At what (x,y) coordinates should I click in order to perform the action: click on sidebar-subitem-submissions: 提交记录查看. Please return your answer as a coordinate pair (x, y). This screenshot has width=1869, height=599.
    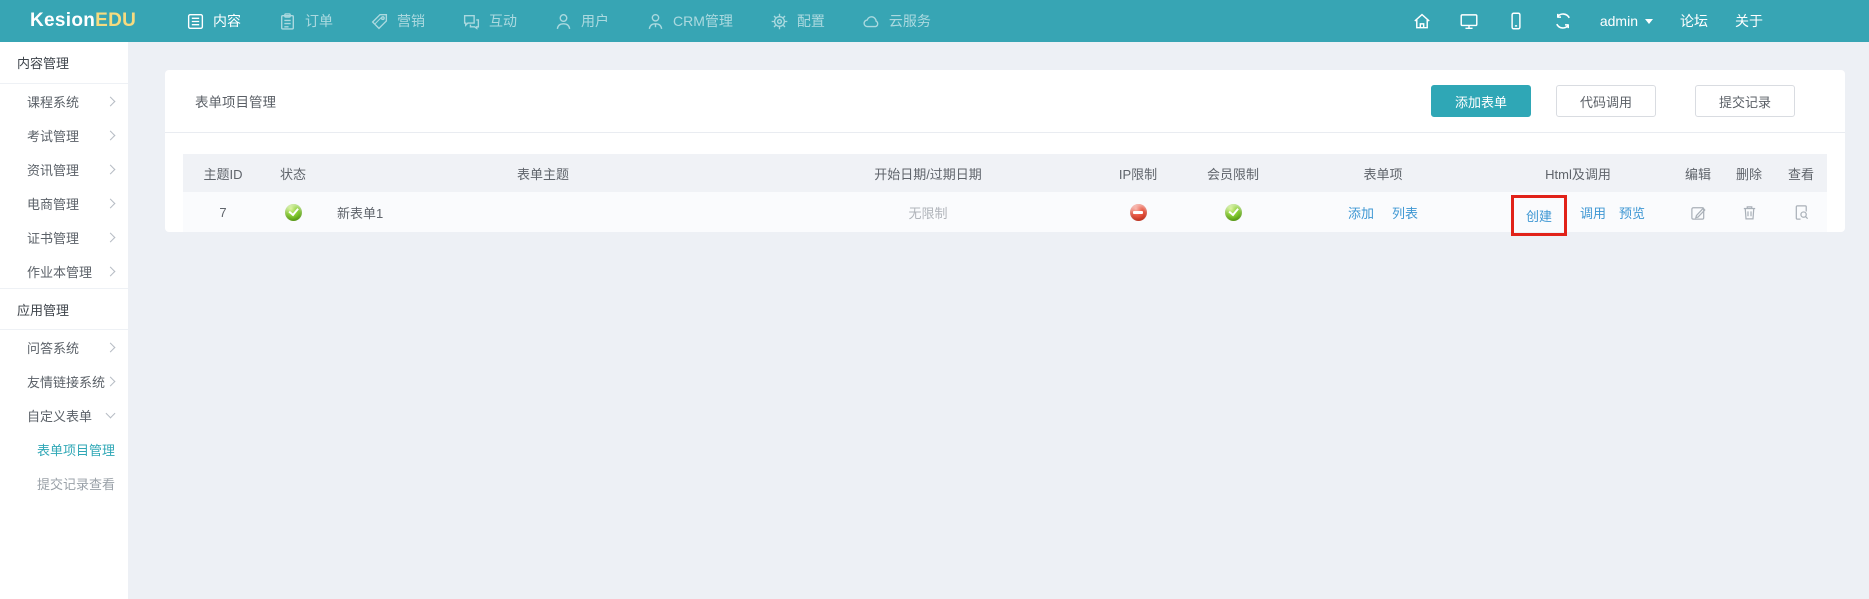
    Looking at the image, I should click on (64, 483).